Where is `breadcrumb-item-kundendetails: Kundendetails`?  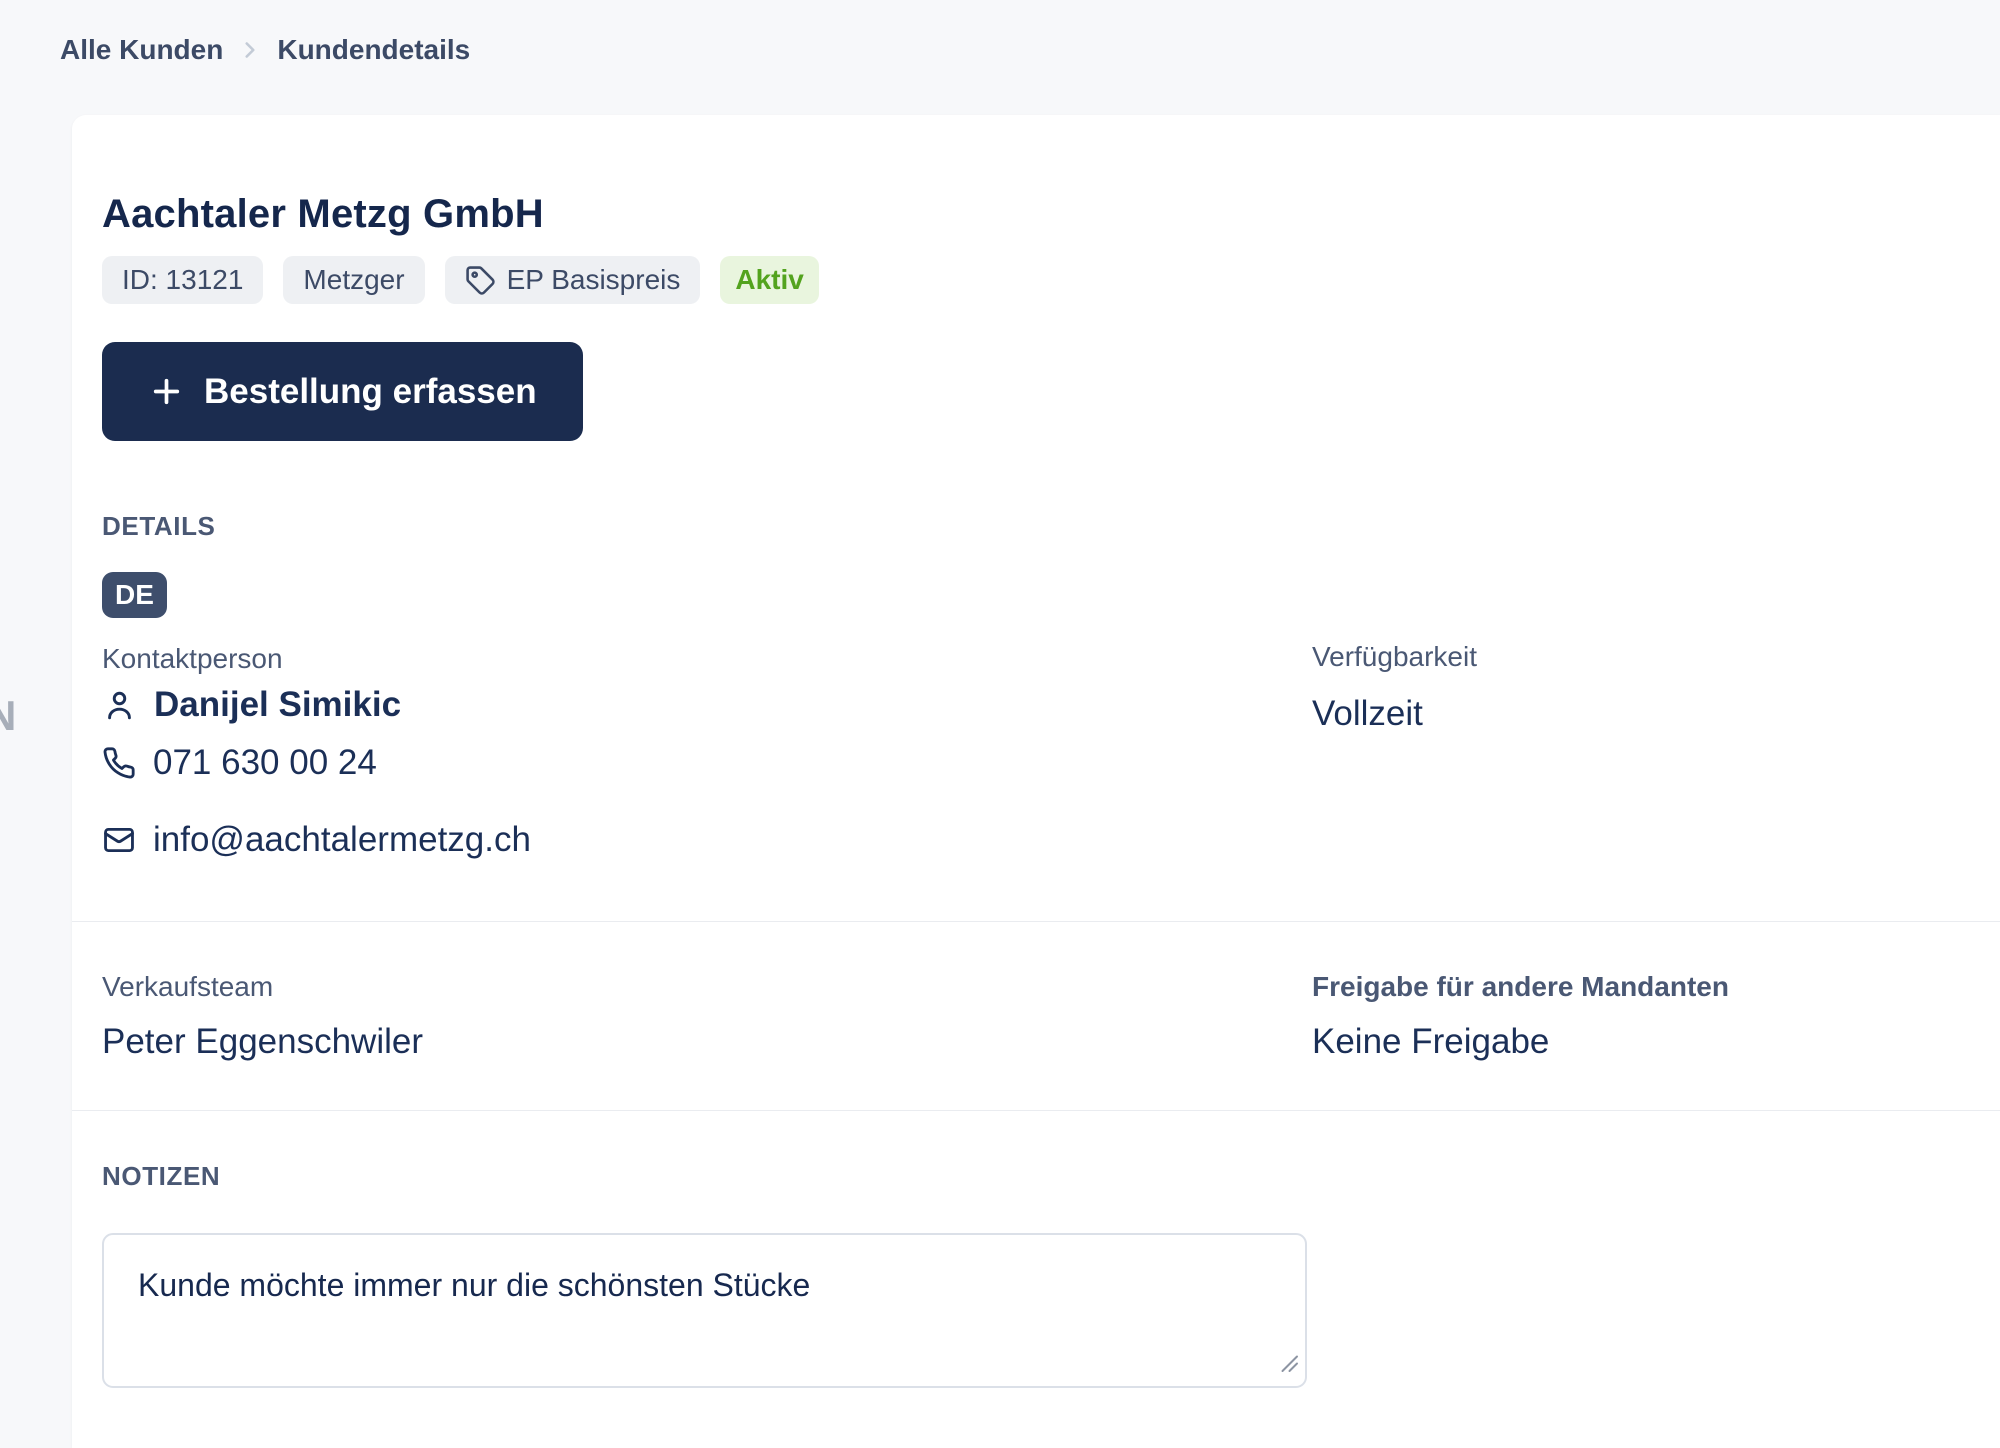 breadcrumb-item-kundendetails: Kundendetails is located at coordinates (374, 49).